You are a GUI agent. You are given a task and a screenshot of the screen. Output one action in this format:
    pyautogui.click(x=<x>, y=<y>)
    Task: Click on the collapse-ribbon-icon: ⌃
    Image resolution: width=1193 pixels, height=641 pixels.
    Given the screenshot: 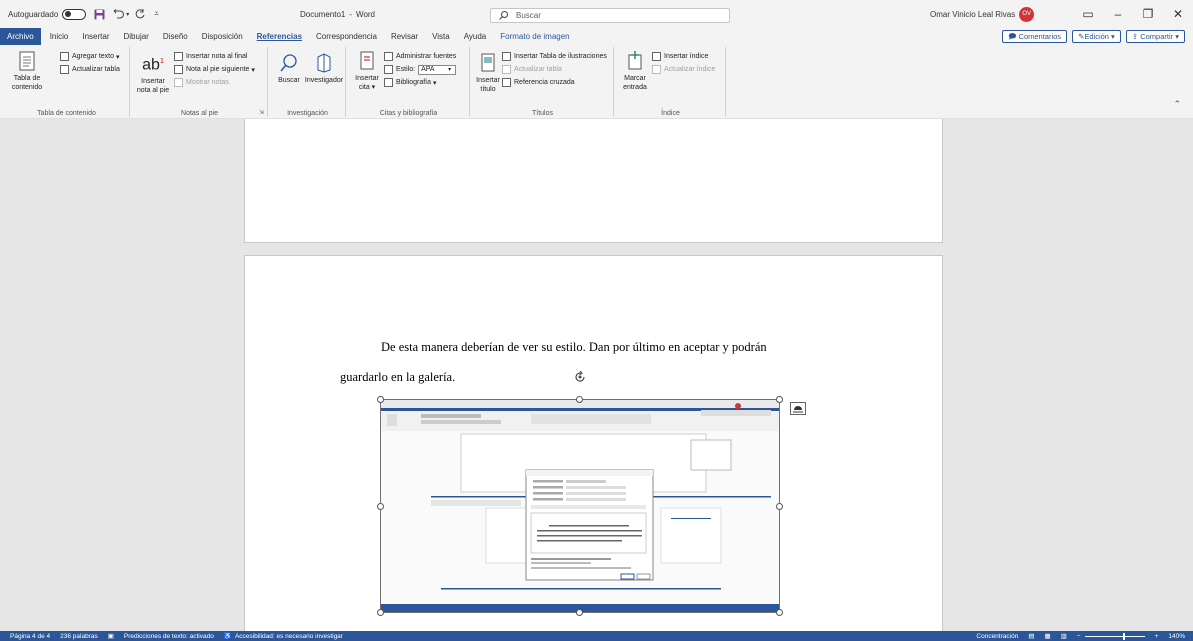 What is the action you would take?
    pyautogui.click(x=1177, y=104)
    